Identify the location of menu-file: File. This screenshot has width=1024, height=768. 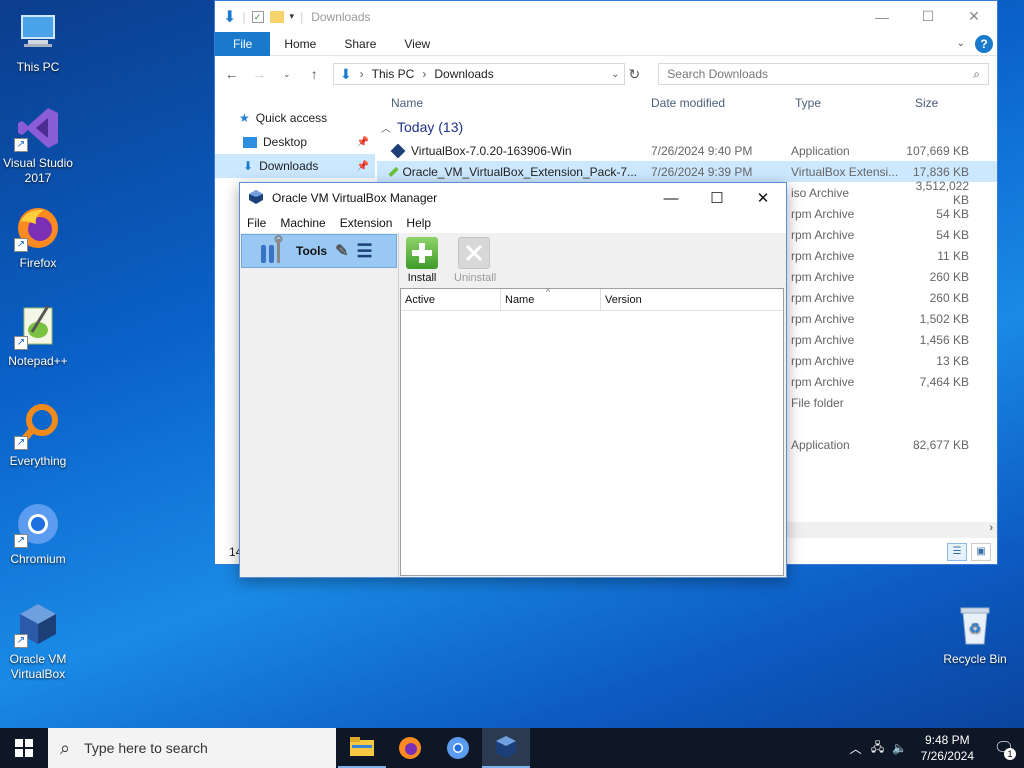
(256, 223).